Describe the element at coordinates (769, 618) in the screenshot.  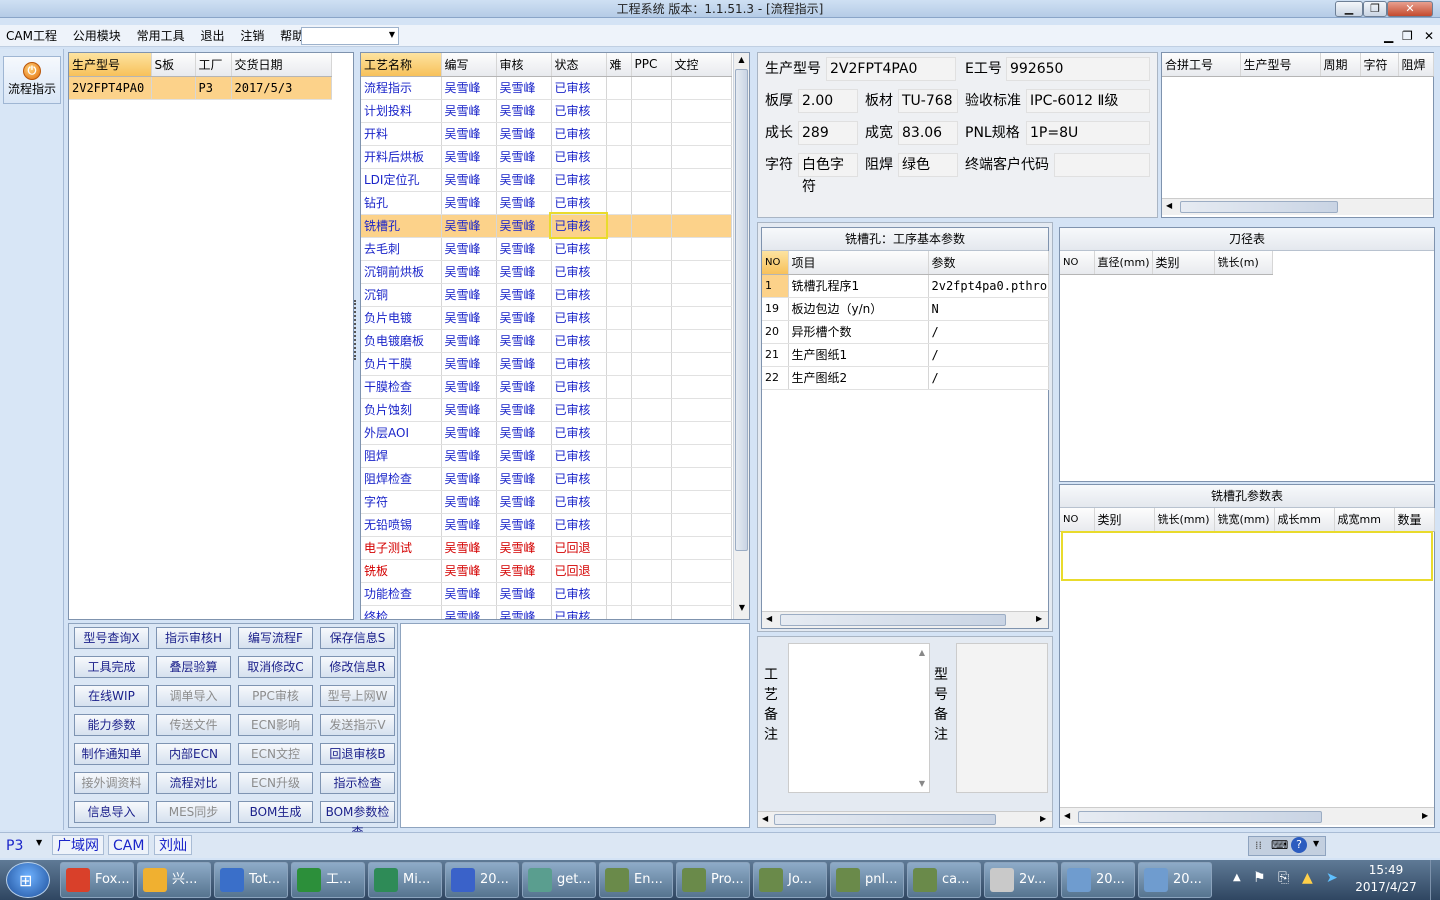
I see `scroll-left-icon: ◀` at that location.